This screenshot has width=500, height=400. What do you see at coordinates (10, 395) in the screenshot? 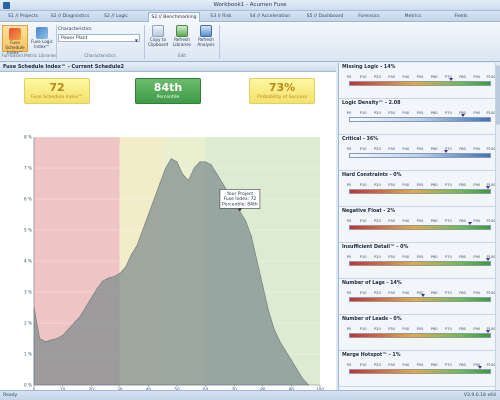
I see `status-text: Ready` at bounding box center [10, 395].